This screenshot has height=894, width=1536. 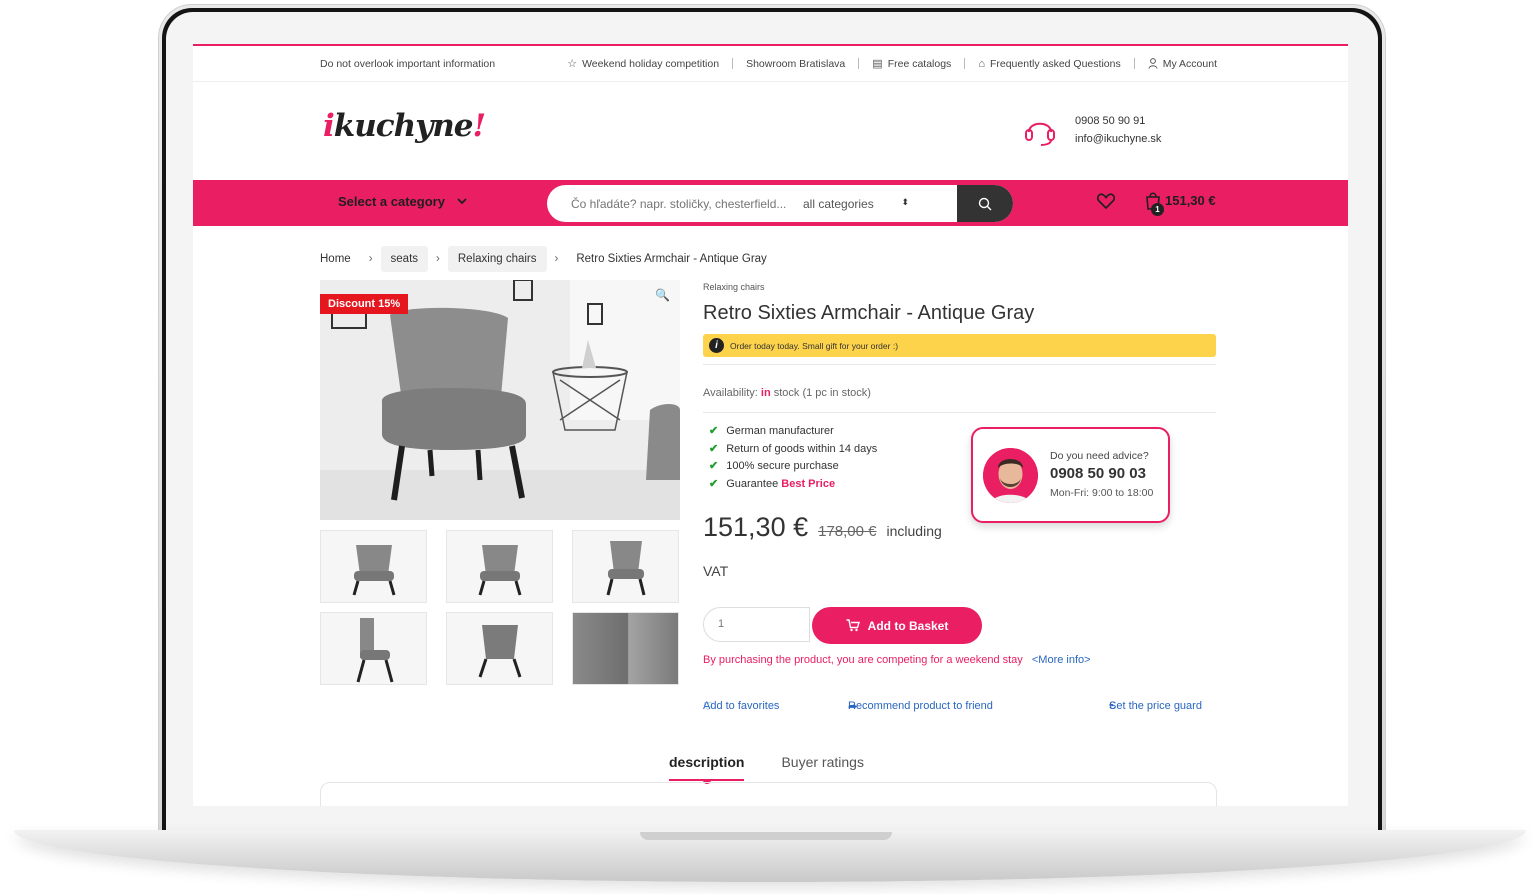 I want to click on top-link-account: My Account, so click(x=1182, y=64).